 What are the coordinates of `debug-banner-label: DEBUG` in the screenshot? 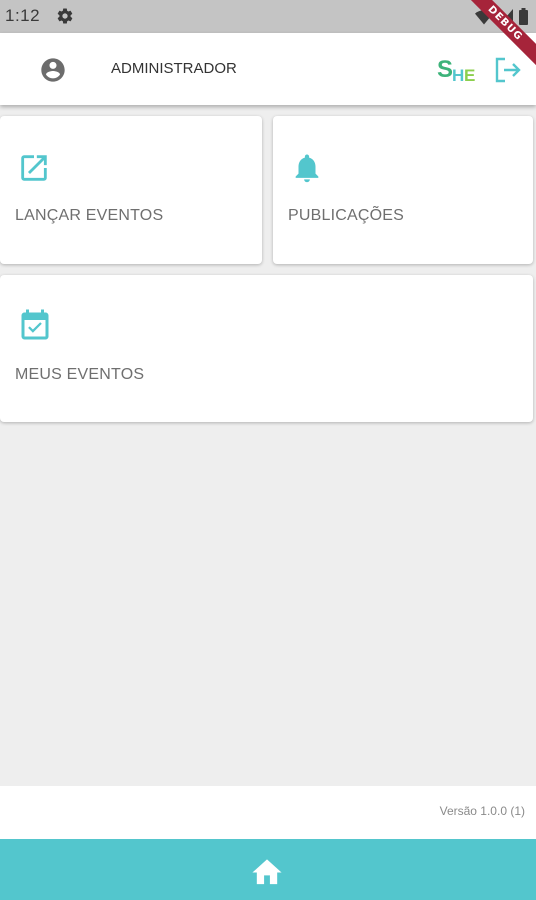 It's located at (494, 37).